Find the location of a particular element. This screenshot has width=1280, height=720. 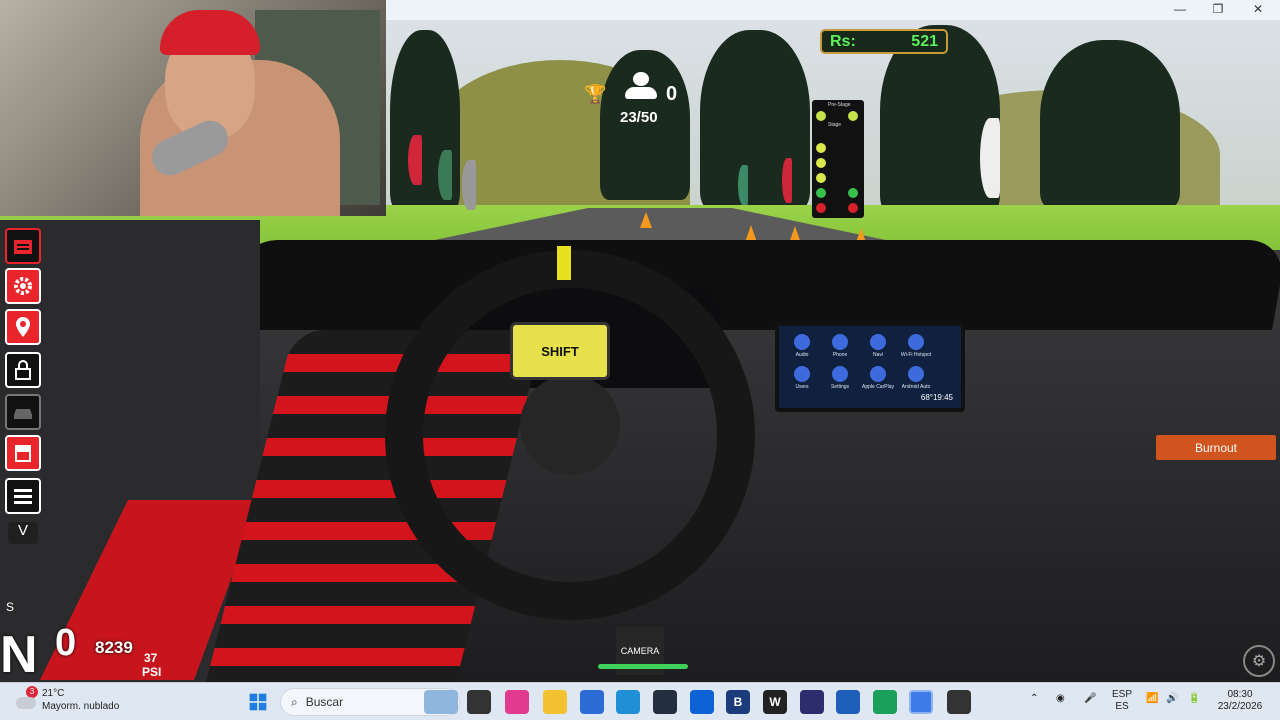

app-android-auto: Android Auto is located at coordinates (916, 378).